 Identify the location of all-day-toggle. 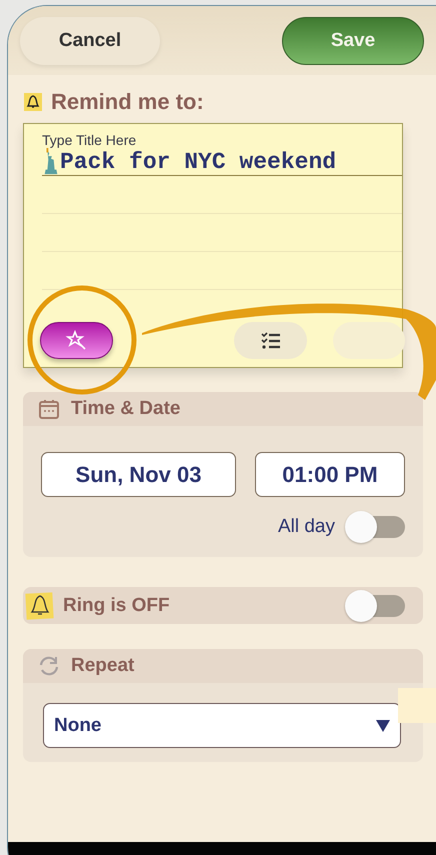
(375, 527).